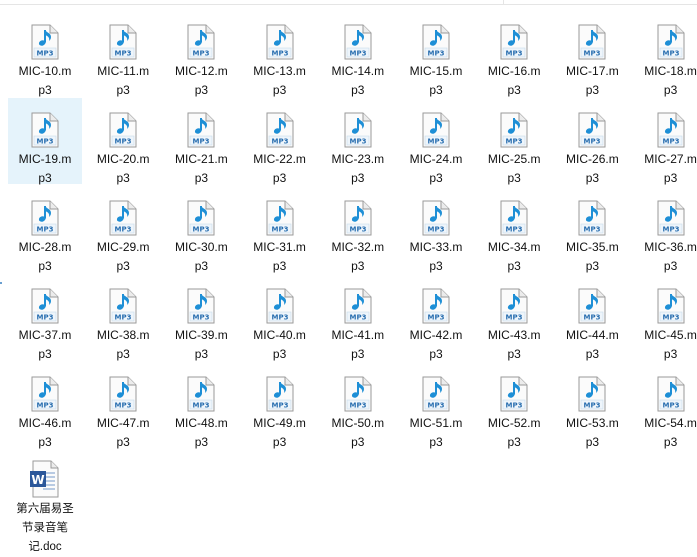 The image size is (697, 557). I want to click on file-item-mp3: MP3 MIC-20.m p3, so click(123, 141).